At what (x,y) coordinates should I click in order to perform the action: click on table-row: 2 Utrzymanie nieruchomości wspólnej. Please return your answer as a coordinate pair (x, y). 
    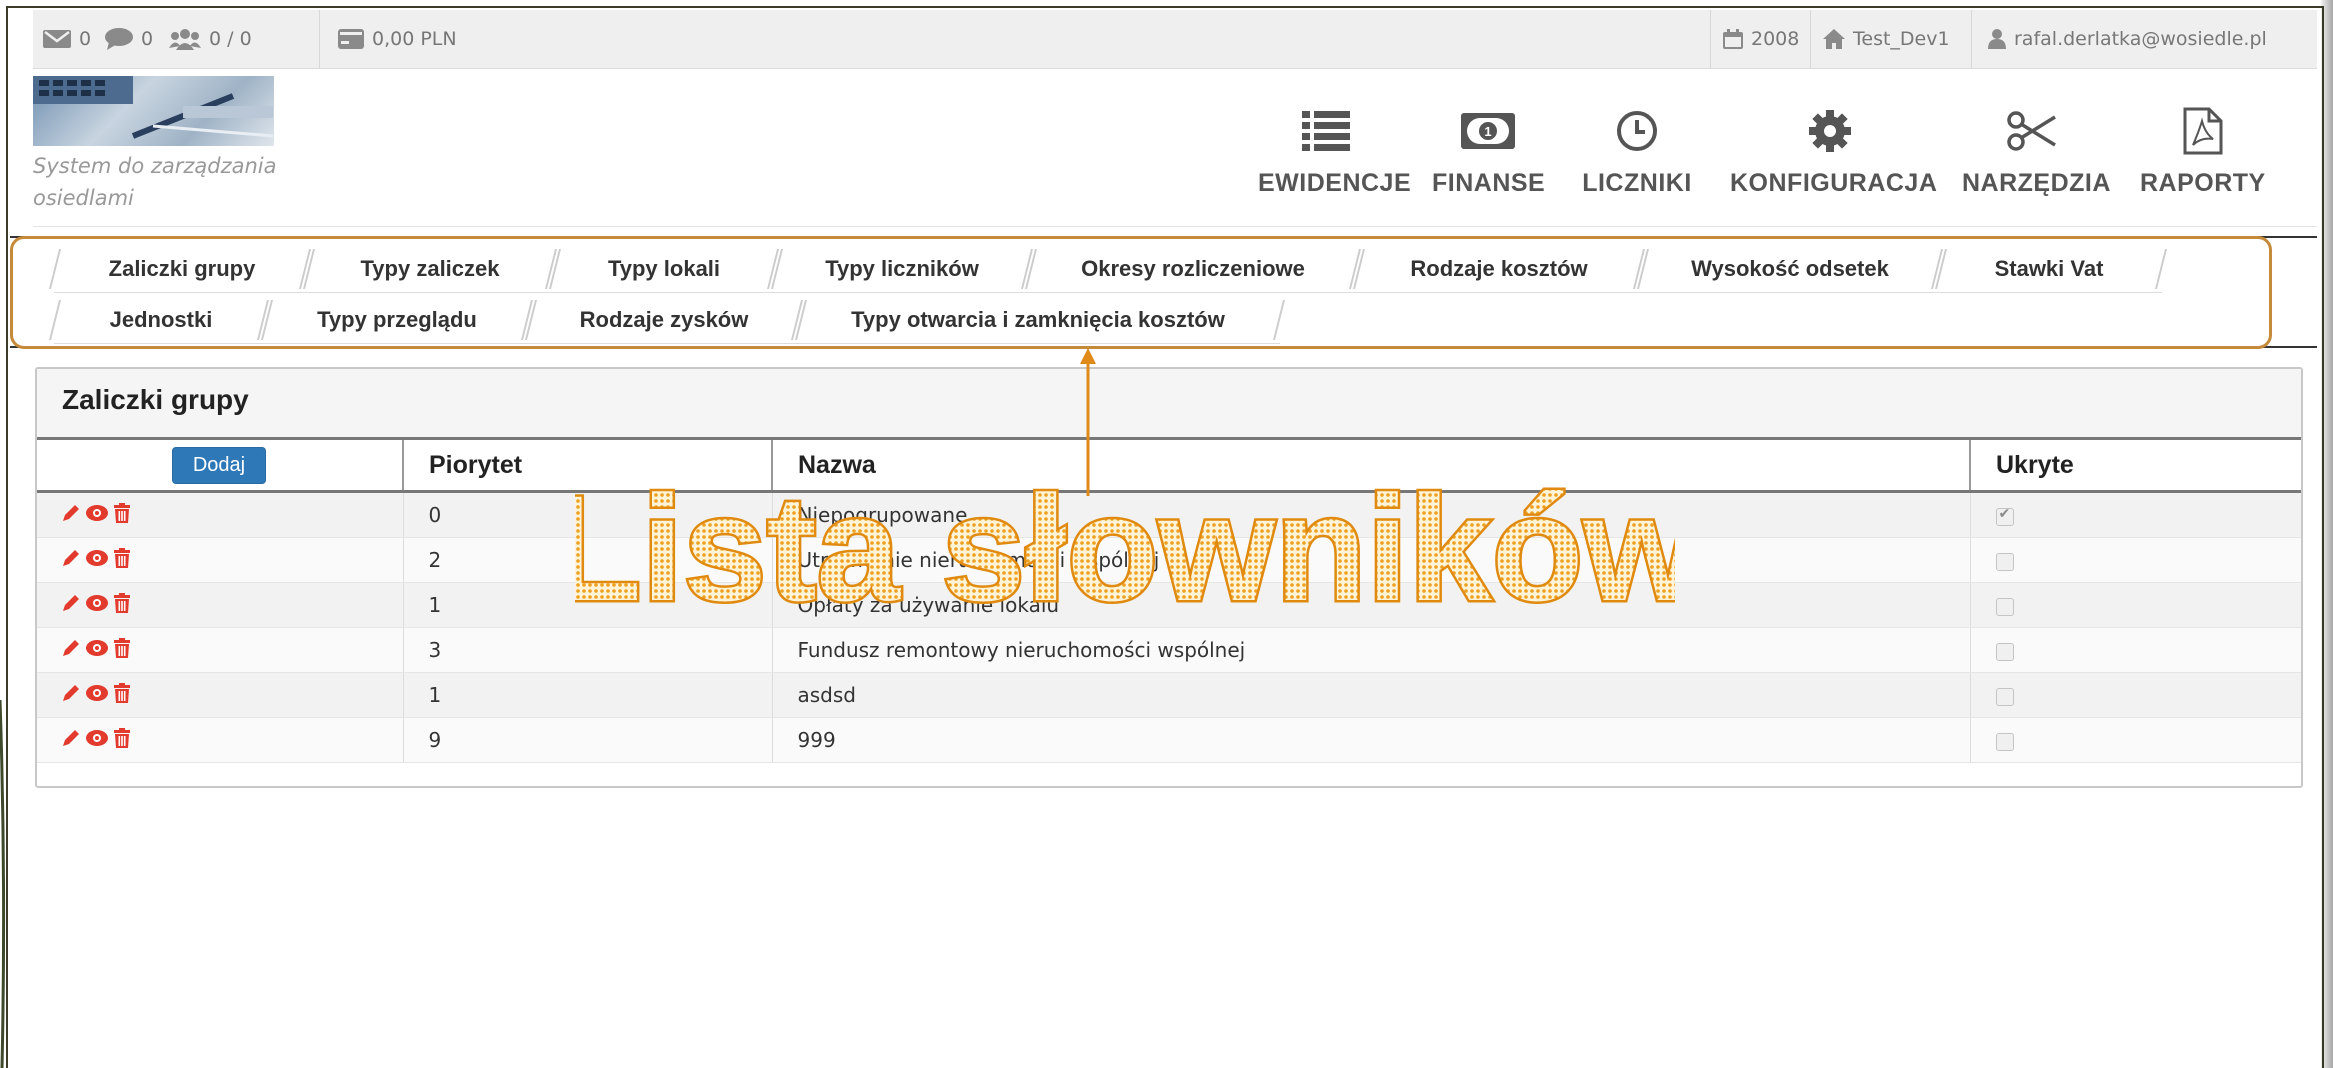
    Looking at the image, I should click on (1169, 560).